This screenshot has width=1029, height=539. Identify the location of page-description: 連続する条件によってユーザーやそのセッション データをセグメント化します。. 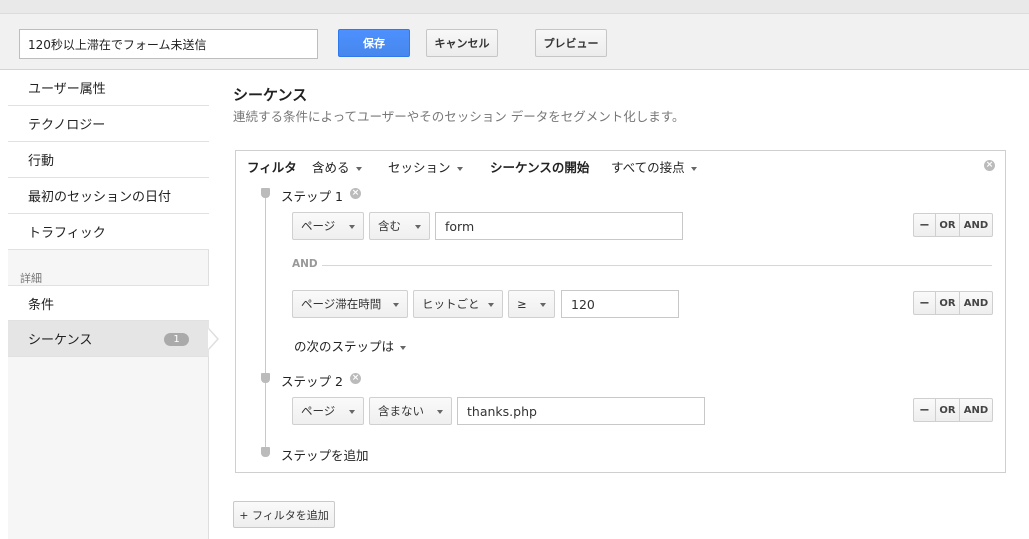
(459, 116).